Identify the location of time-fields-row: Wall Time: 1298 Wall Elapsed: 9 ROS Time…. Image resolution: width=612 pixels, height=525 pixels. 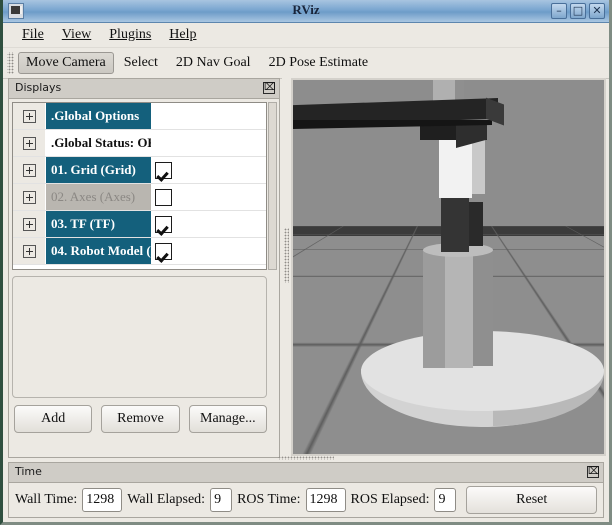
(306, 500).